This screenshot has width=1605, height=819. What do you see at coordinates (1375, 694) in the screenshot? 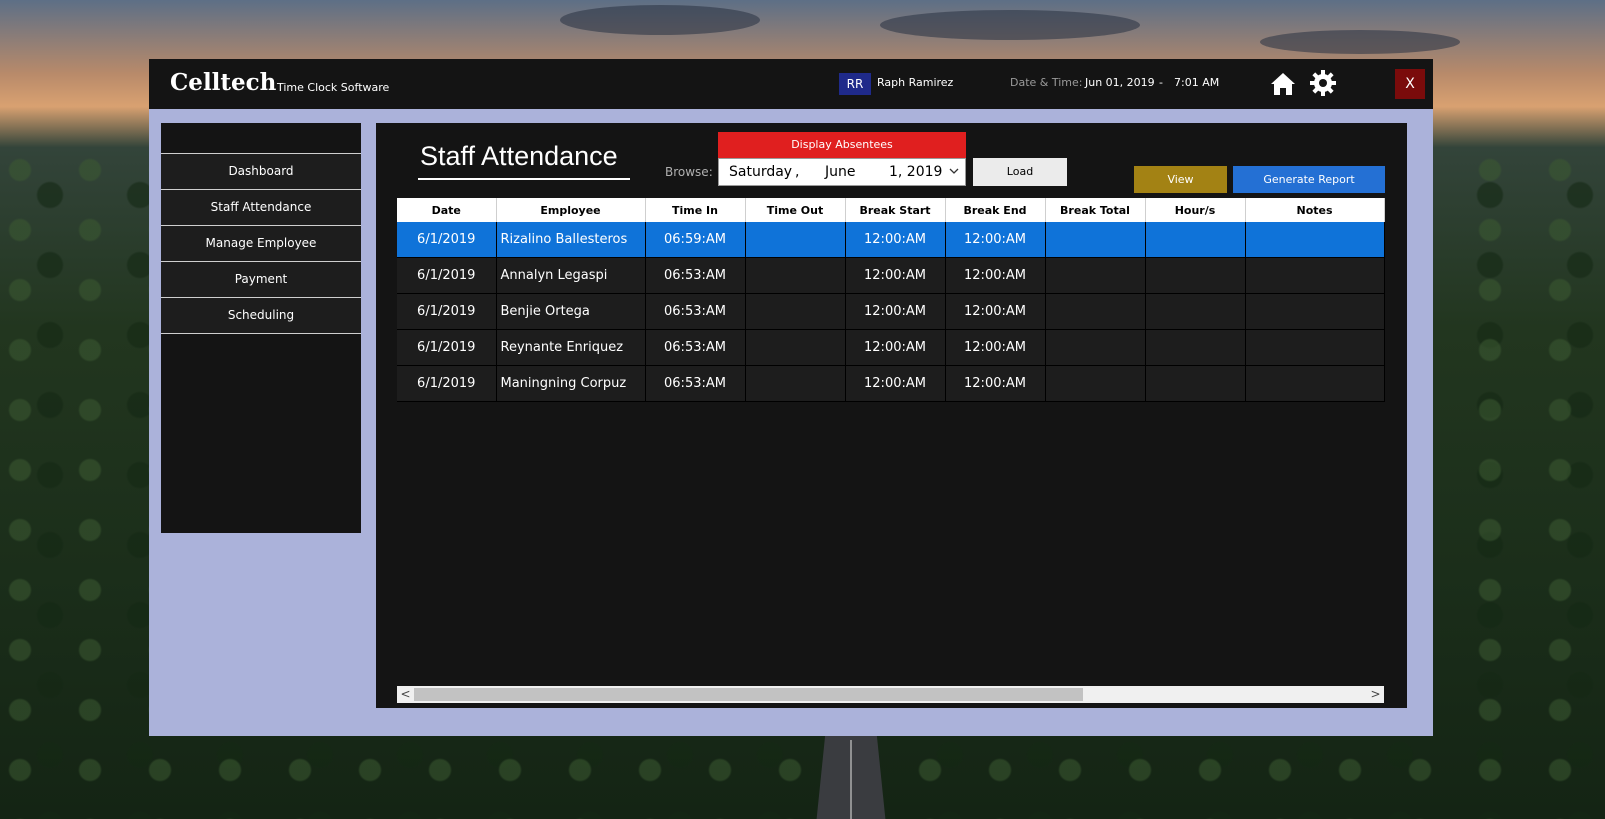
I see `scroll-right-arrow: >` at bounding box center [1375, 694].